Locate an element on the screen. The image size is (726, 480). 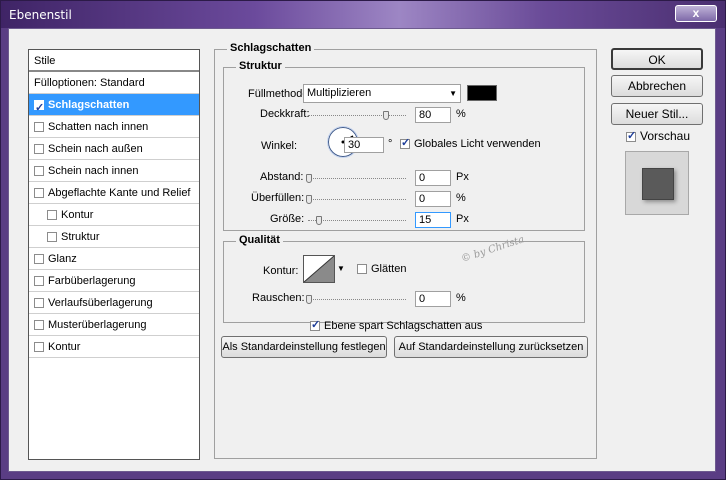
contour-dropdown-icon: ▼ is located at coordinates (341, 268).